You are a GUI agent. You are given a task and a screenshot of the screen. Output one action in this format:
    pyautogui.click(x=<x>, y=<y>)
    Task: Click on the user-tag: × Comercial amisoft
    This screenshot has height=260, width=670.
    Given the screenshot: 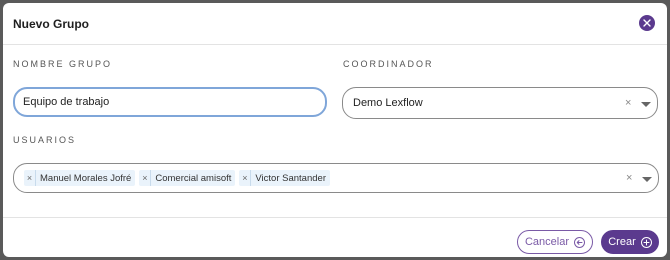 What is the action you would take?
    pyautogui.click(x=187, y=178)
    